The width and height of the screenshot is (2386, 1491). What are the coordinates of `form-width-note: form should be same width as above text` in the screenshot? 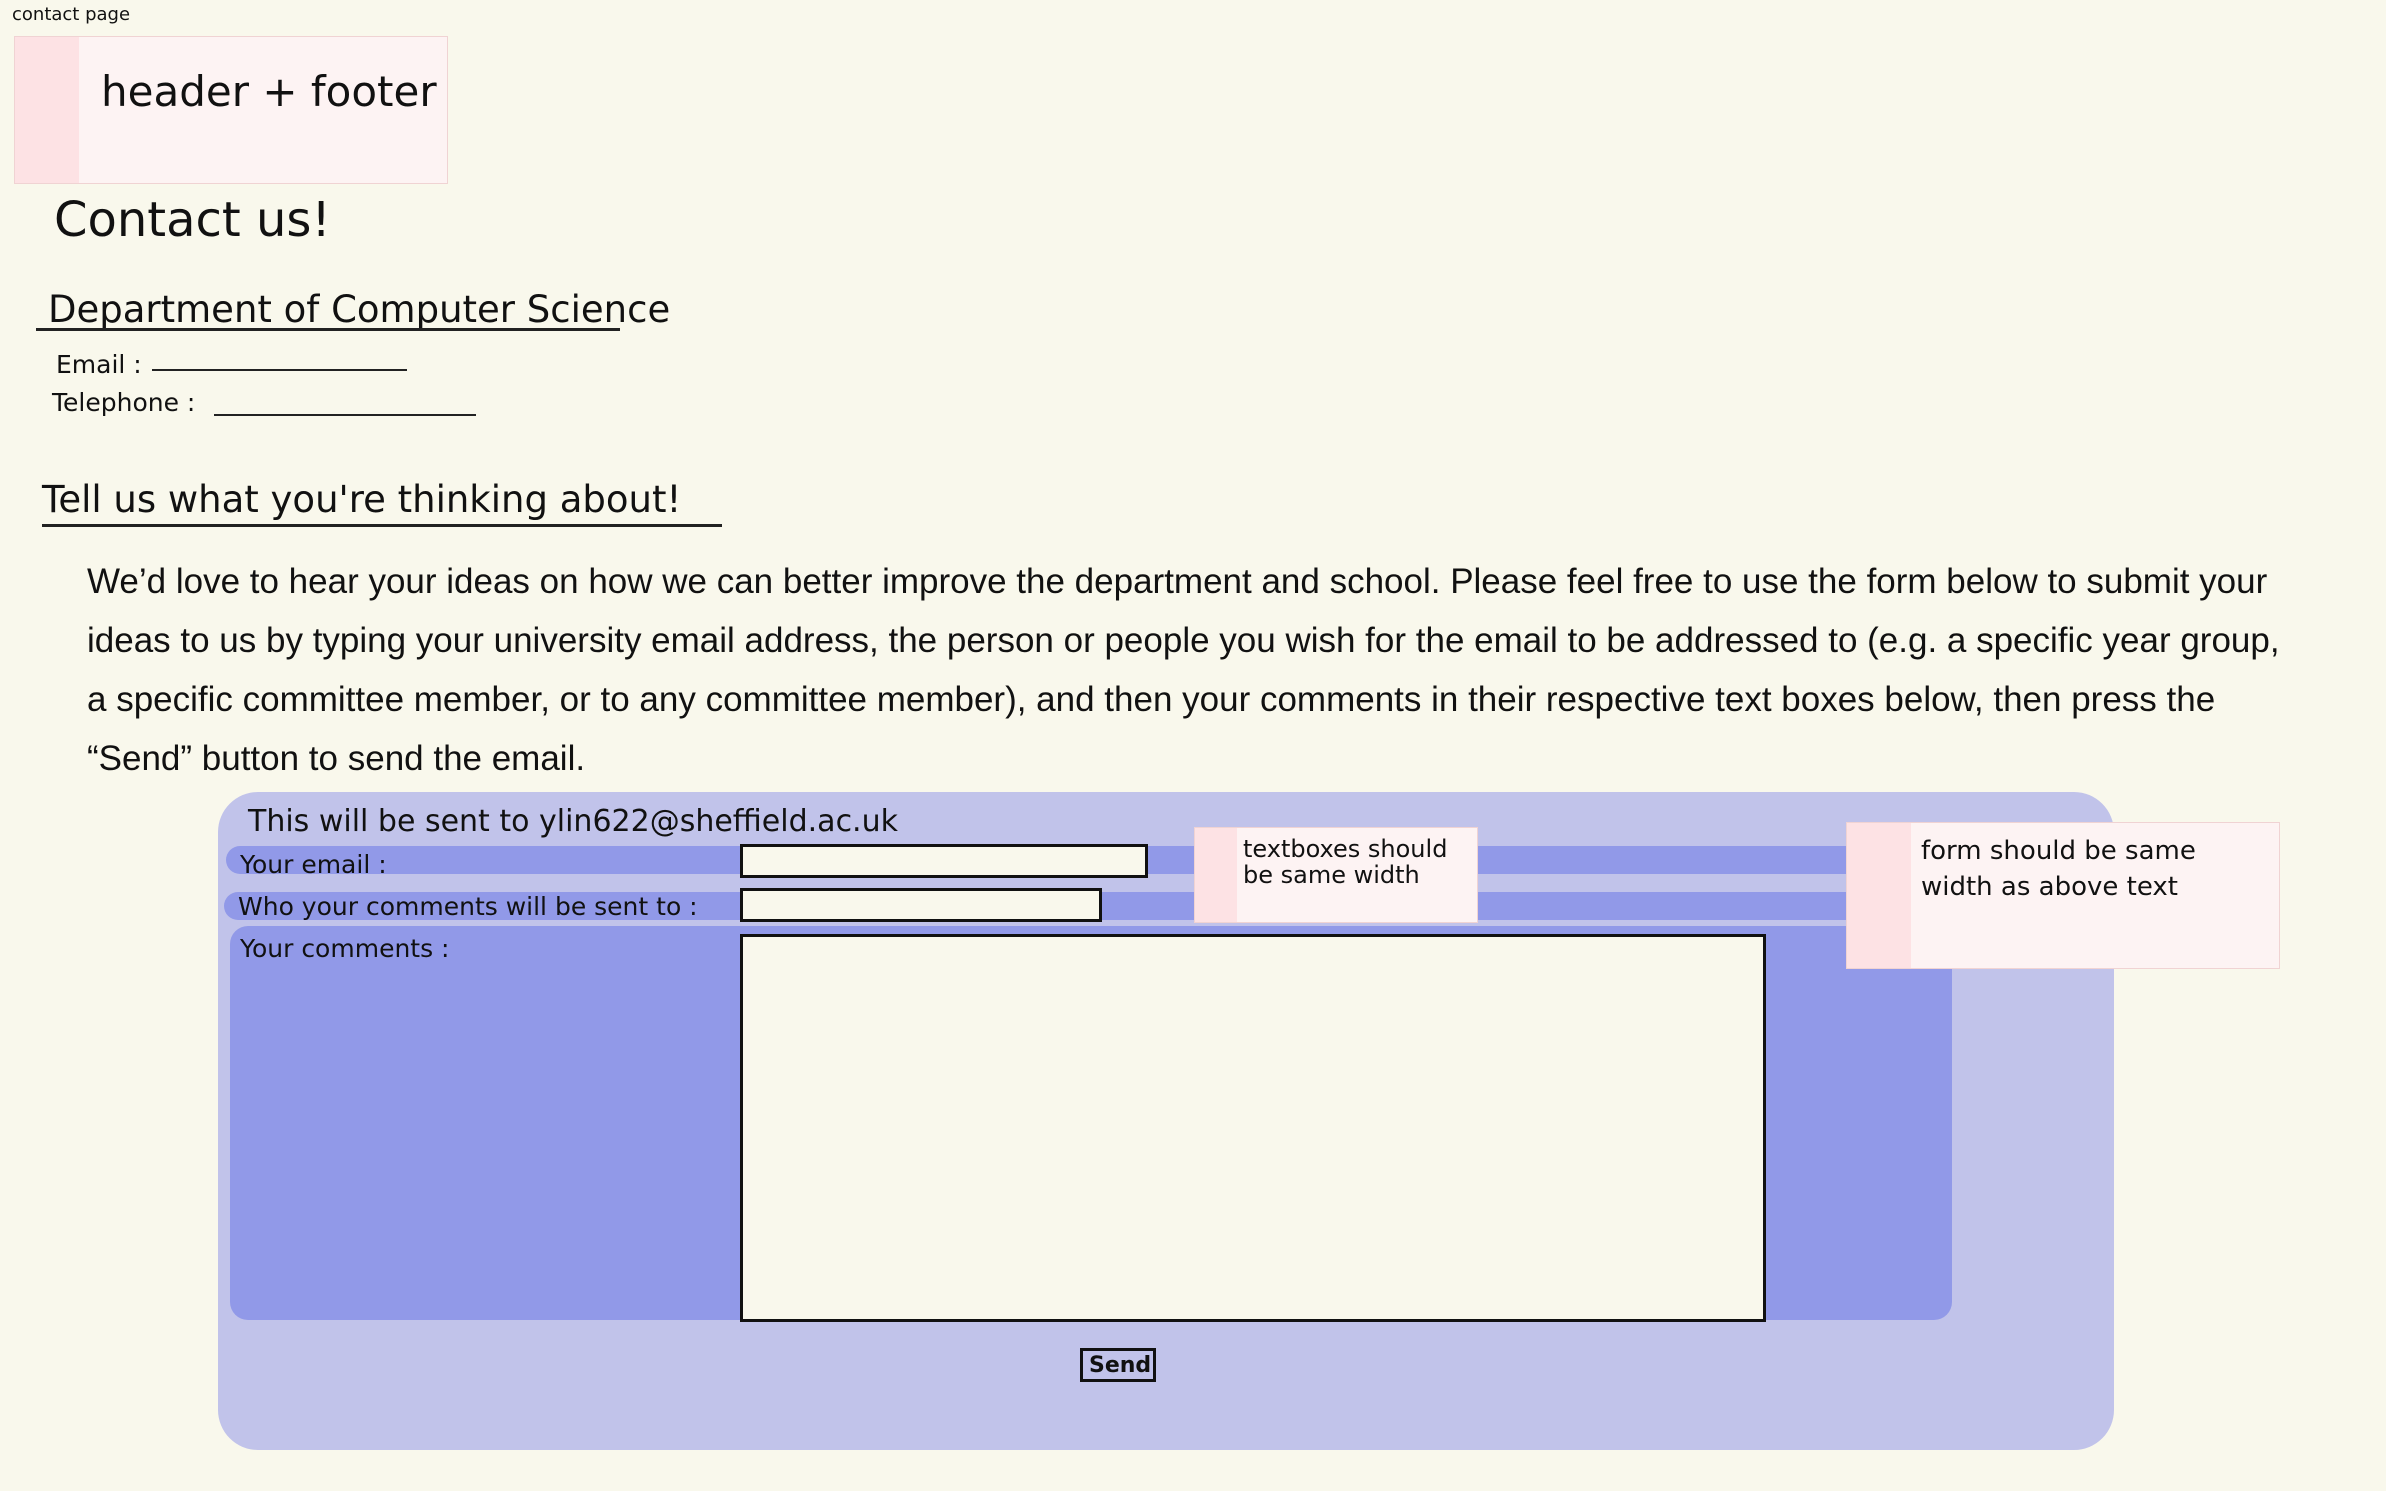 It's located at (2063, 895).